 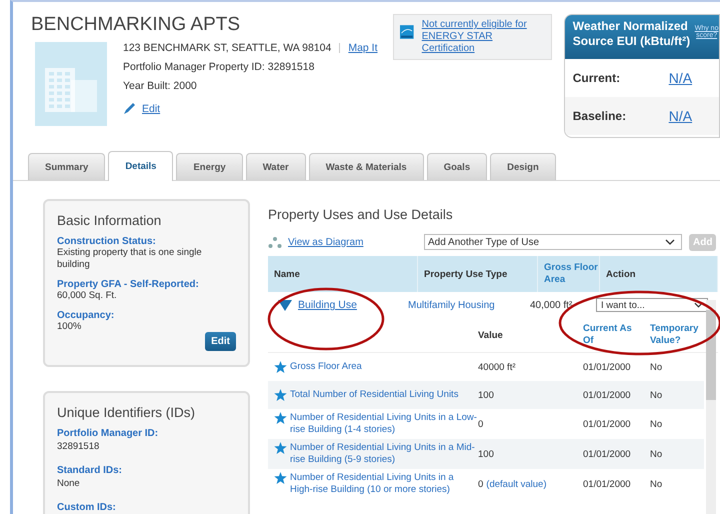 What do you see at coordinates (356, 242) in the screenshot?
I see `diagram-link: View as Diagram` at bounding box center [356, 242].